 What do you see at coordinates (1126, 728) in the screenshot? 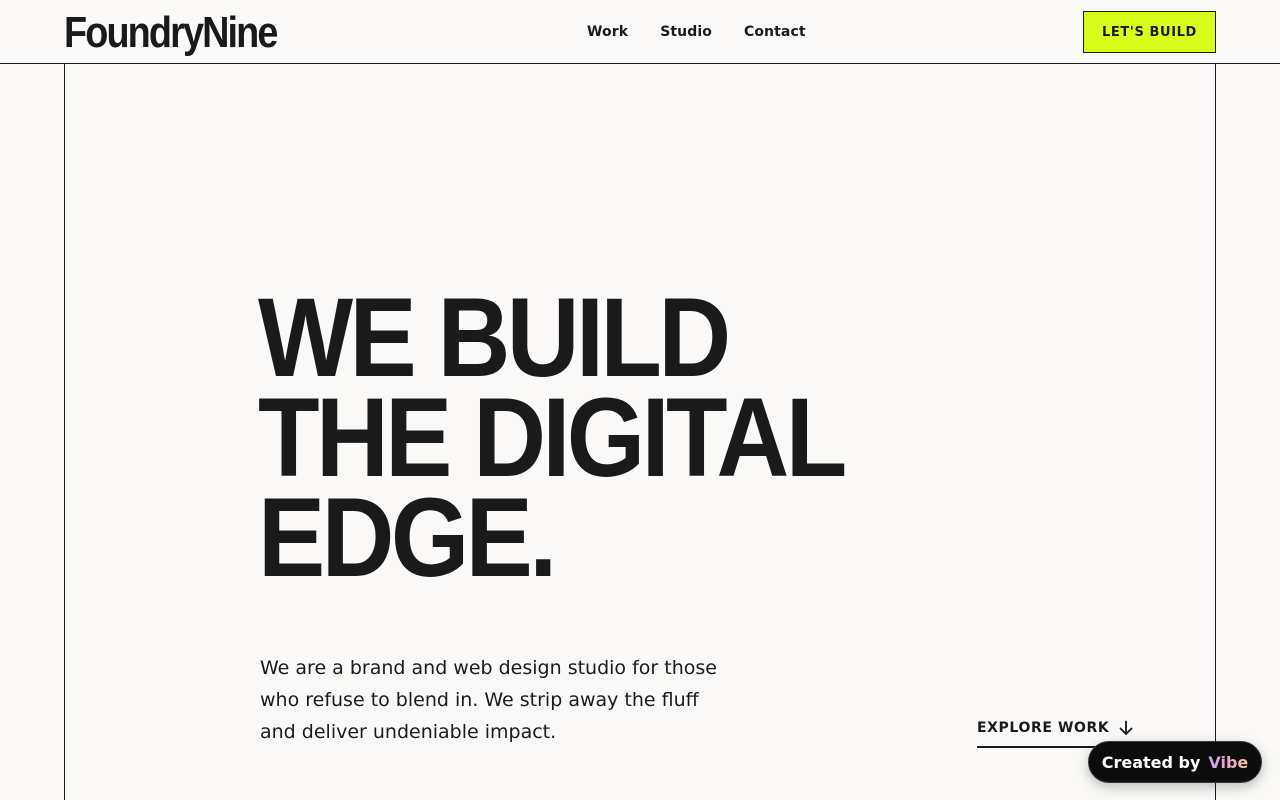
I see `arrow-down-icon` at bounding box center [1126, 728].